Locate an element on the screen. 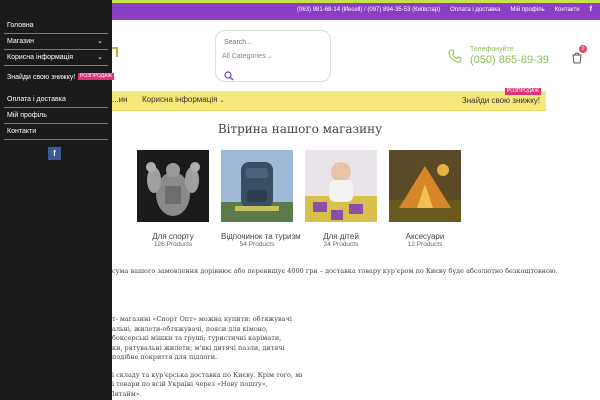 The height and width of the screenshot is (400, 600). phone-block: Телефонуйте (050) 865-89-39 is located at coordinates (508, 57).